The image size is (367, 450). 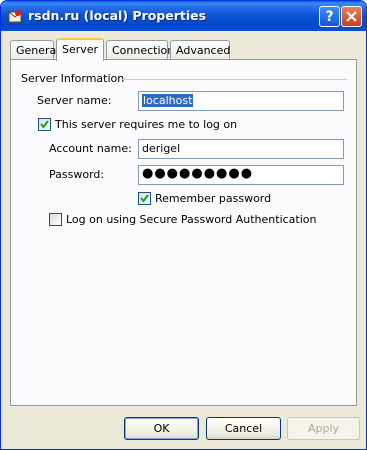 I want to click on tab-label: General, so click(x=38, y=50).